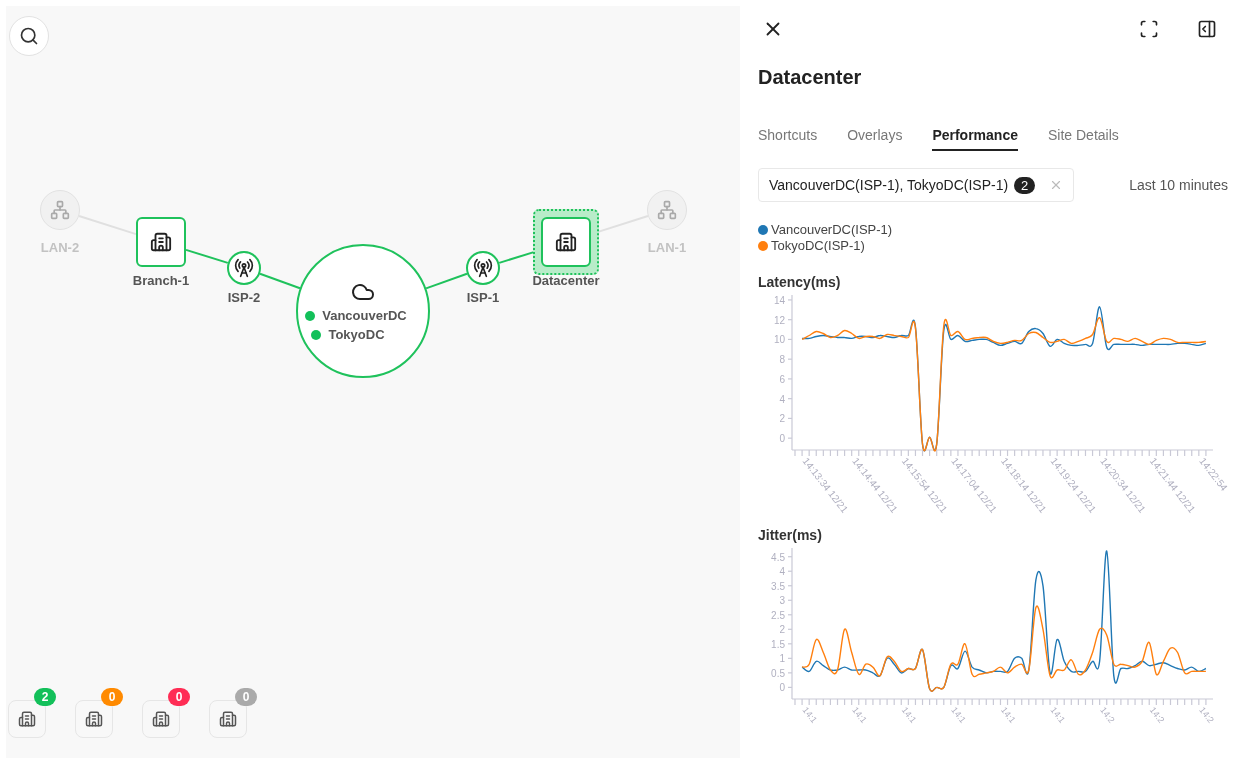 This screenshot has width=1237, height=758. I want to click on search-icon, so click(29, 36).